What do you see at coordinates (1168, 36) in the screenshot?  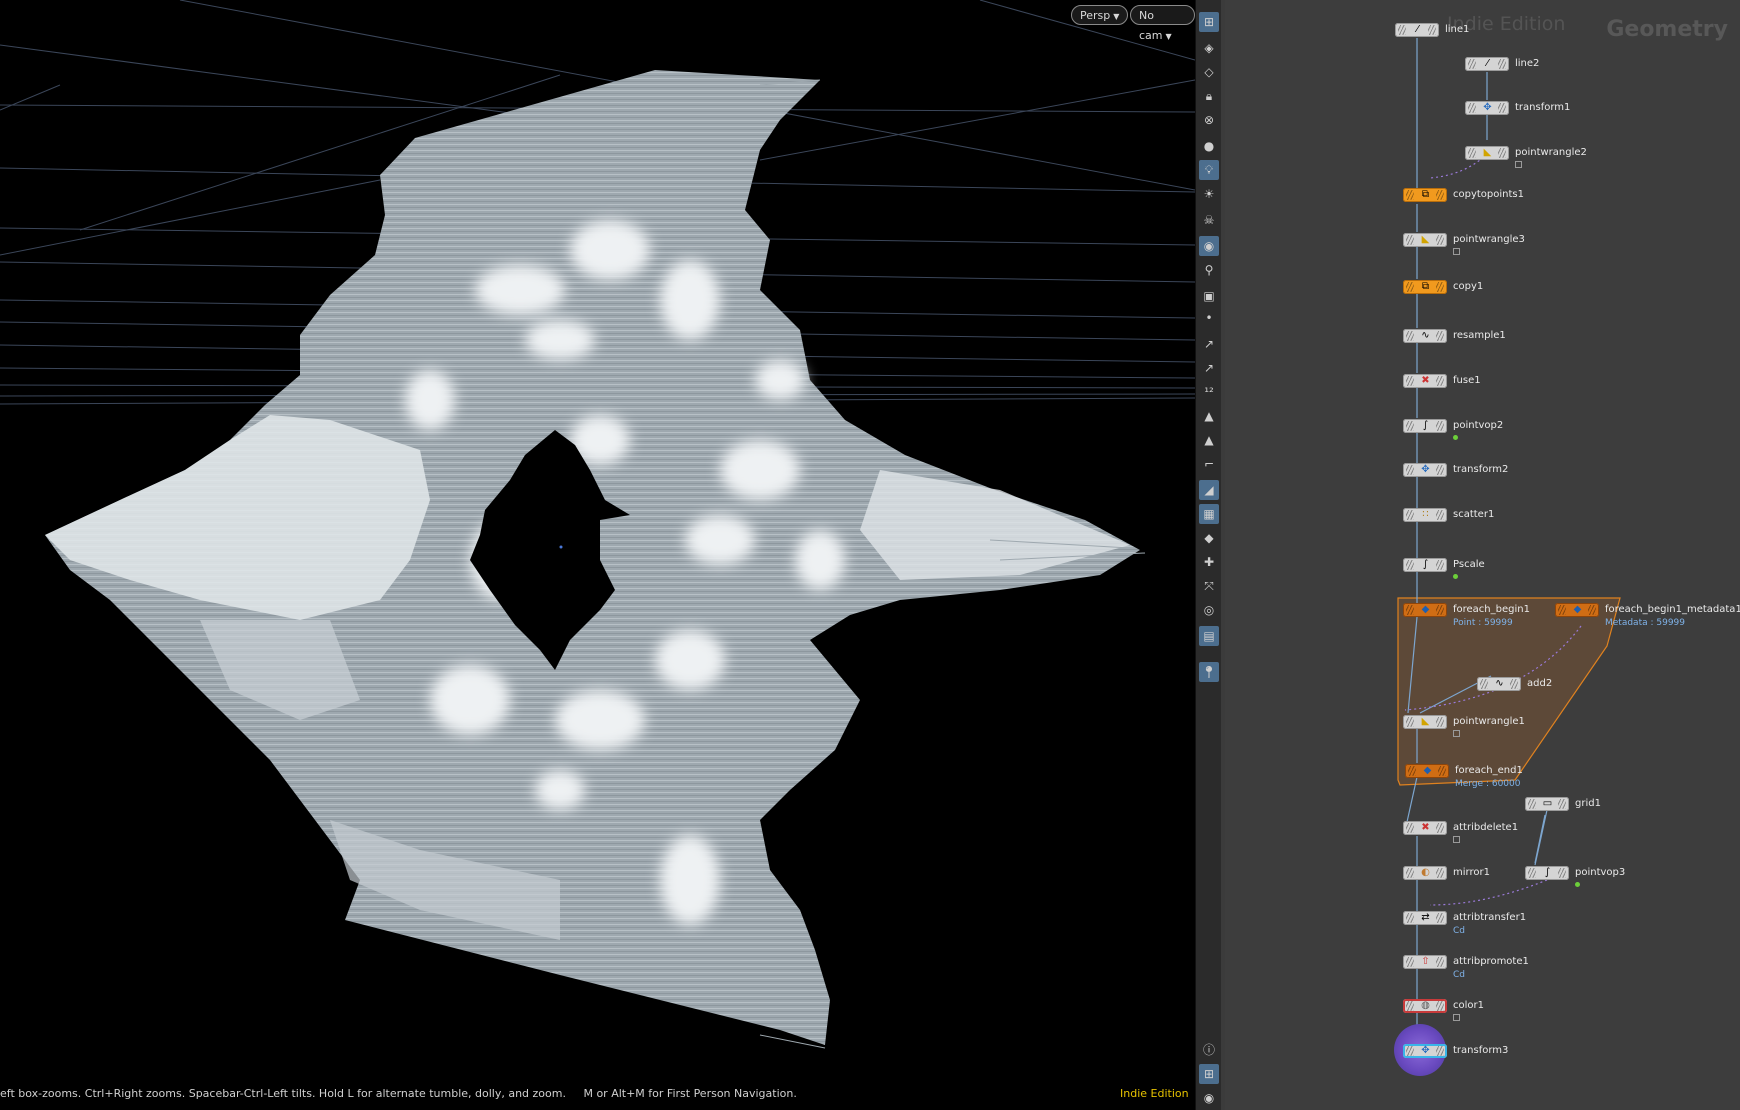 I see `chevron-down-icon: ▼` at bounding box center [1168, 36].